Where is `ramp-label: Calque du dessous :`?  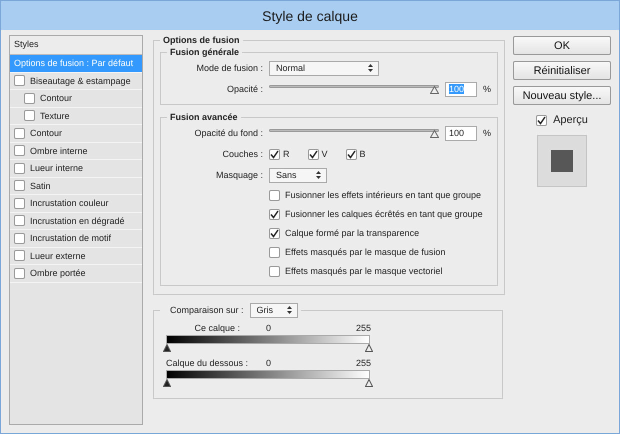
ramp-label: Calque du dessous : is located at coordinates (207, 363).